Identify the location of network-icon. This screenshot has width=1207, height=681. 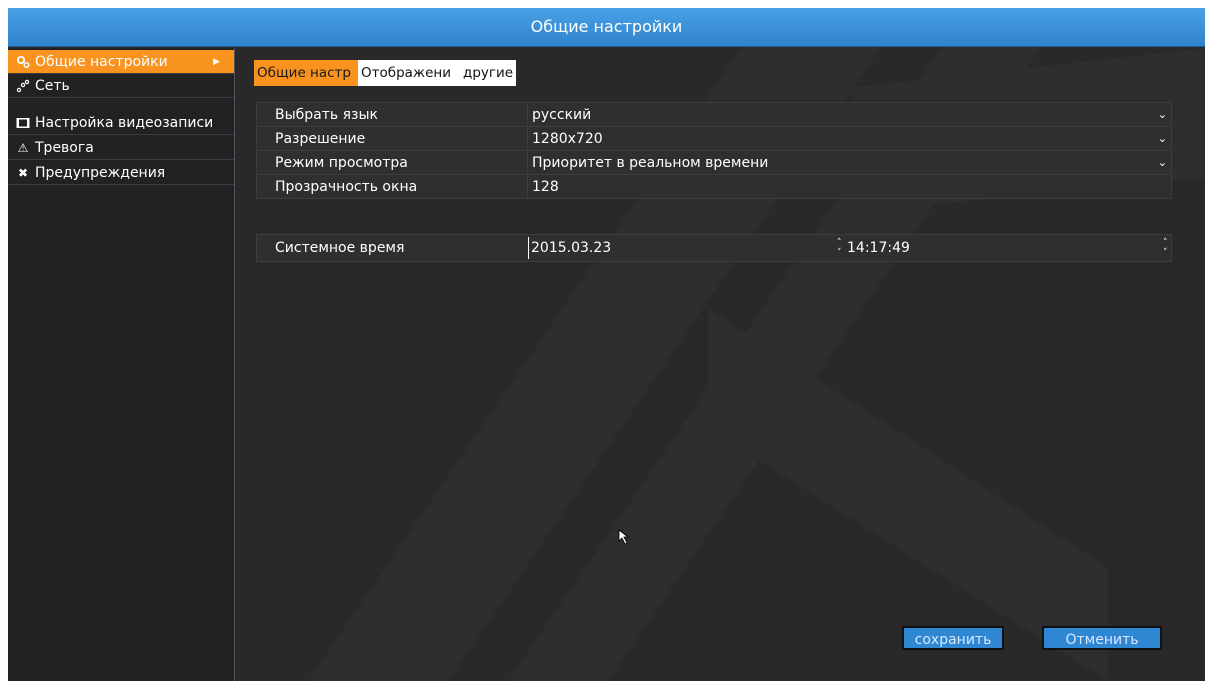
(23, 86).